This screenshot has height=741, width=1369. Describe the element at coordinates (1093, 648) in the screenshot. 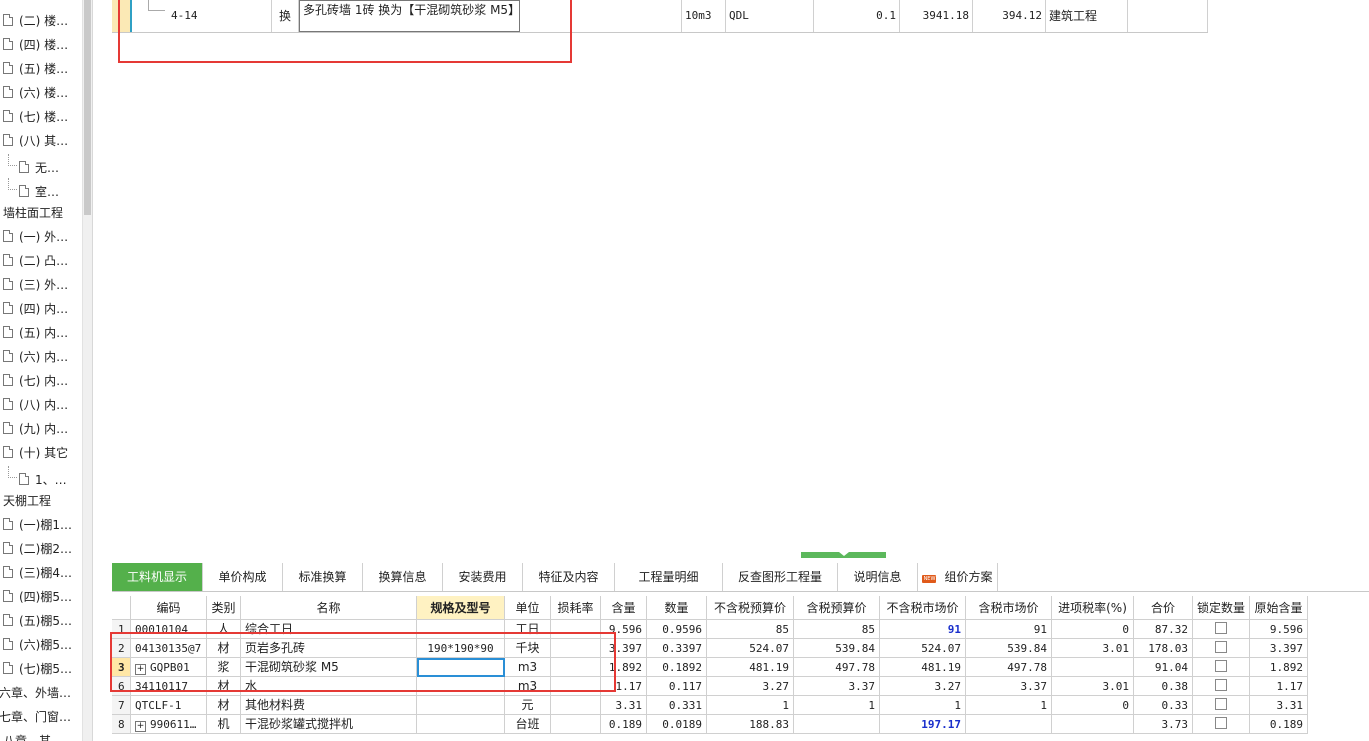

I see `cell-tax: 3.01` at that location.